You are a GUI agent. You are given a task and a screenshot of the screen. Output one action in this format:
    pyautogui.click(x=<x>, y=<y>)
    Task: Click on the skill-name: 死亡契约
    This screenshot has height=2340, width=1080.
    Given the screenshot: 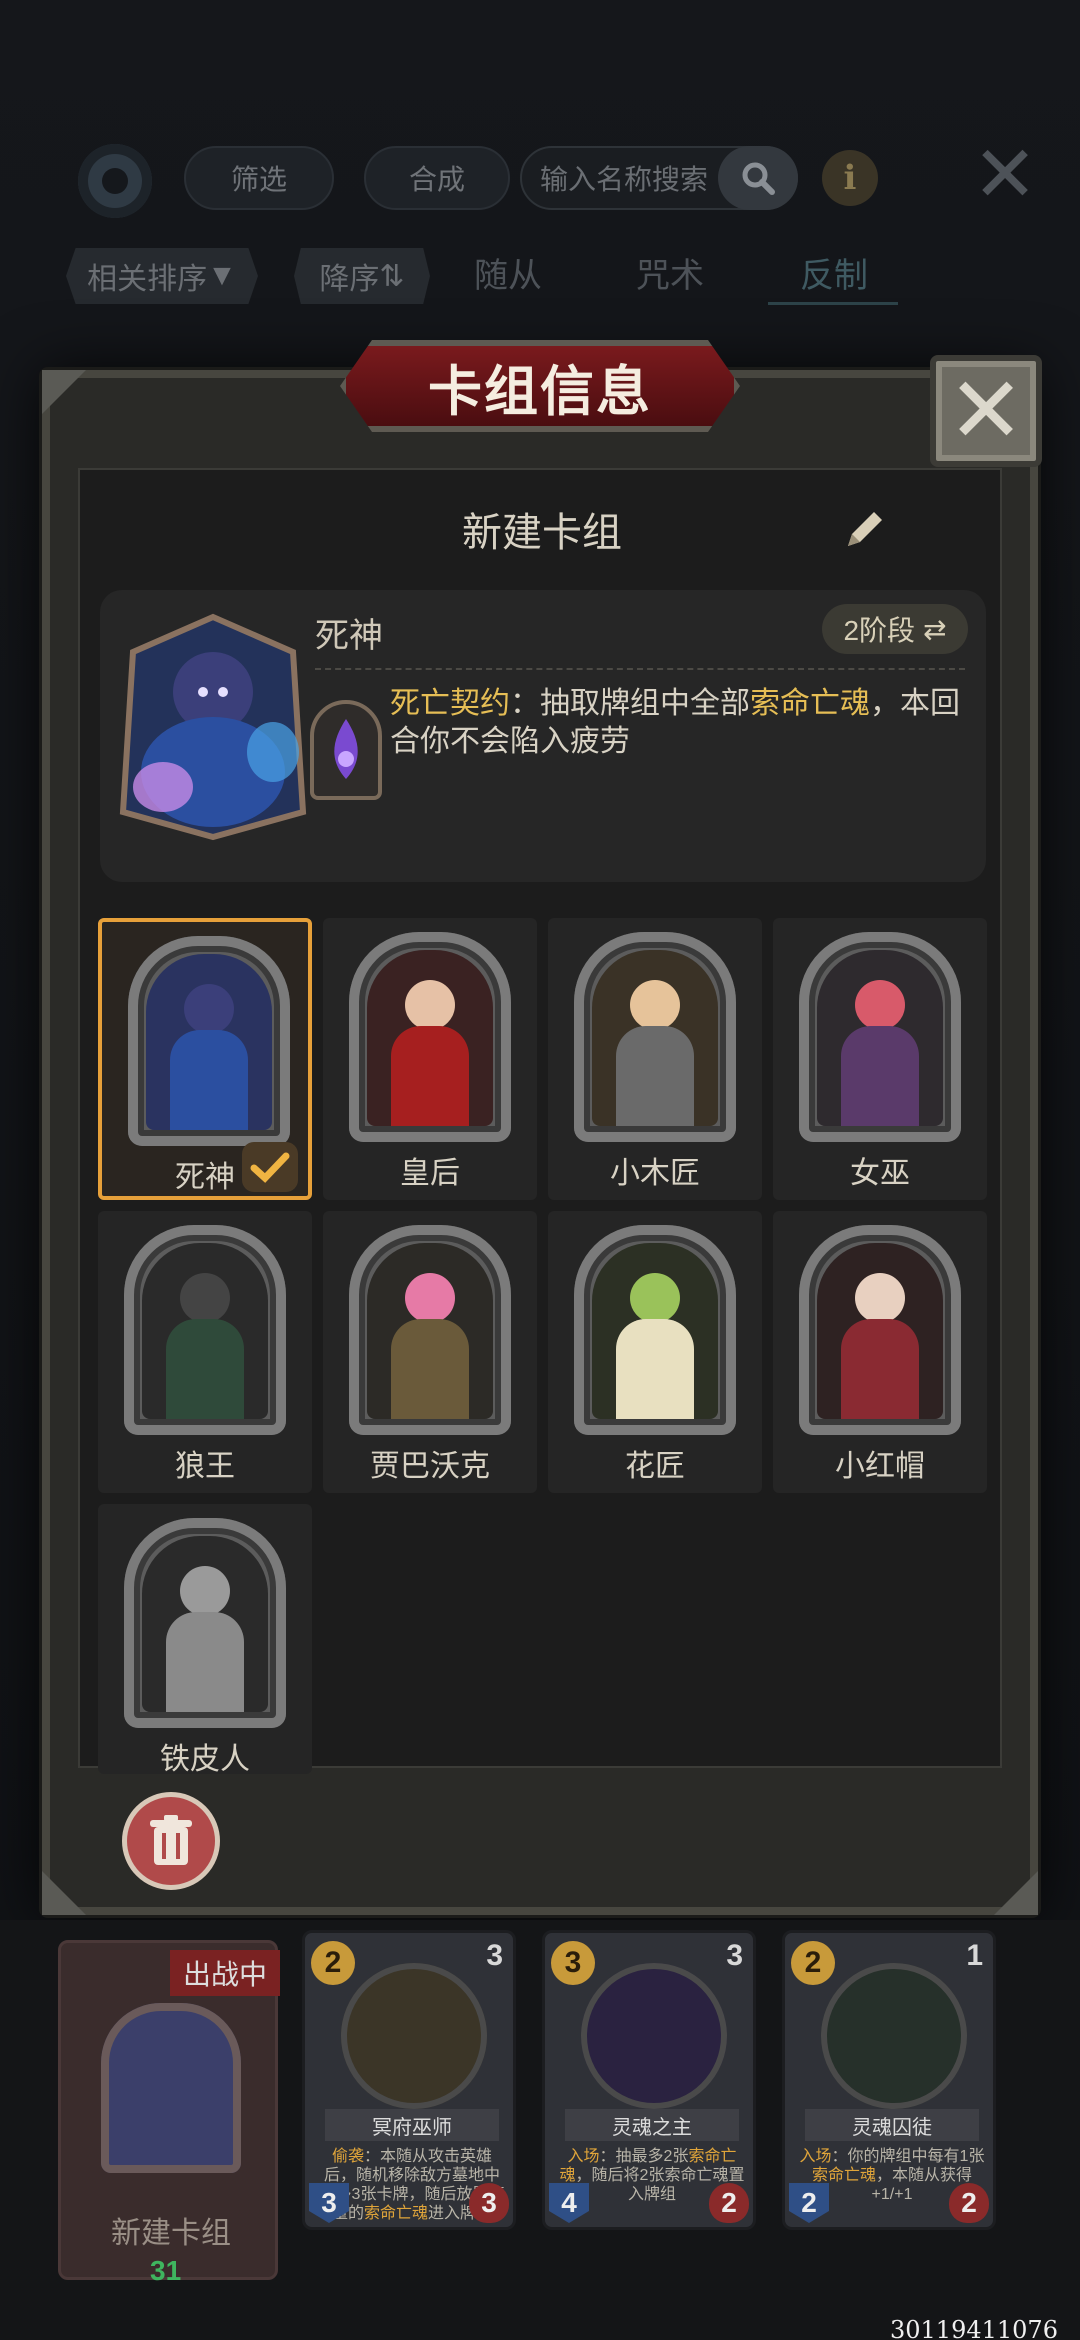 What is the action you would take?
    pyautogui.click(x=450, y=703)
    